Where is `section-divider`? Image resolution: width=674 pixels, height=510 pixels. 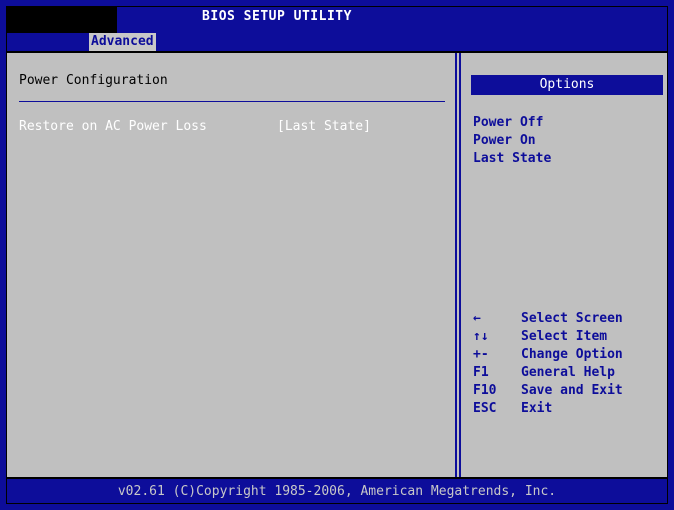 section-divider is located at coordinates (232, 101).